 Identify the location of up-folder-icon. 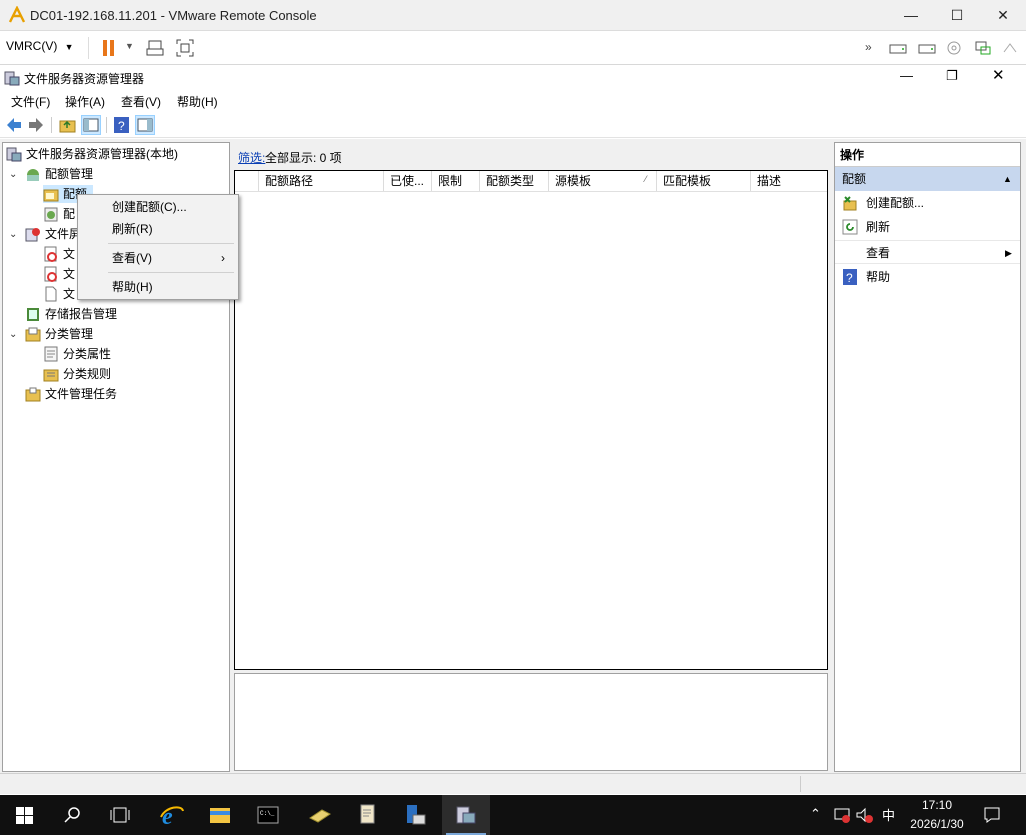
(68, 125).